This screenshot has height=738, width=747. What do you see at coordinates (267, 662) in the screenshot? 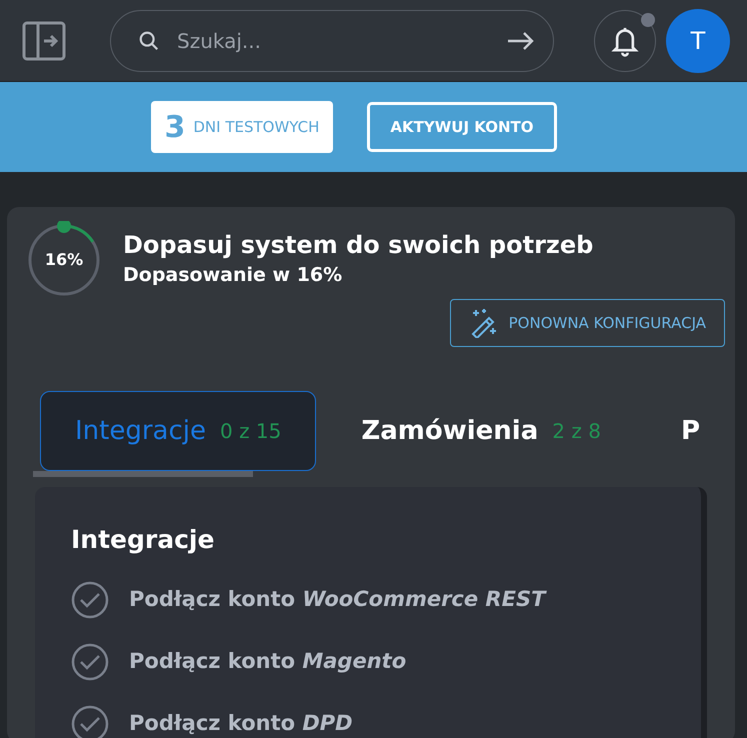
I see `task-text: Podłącz konto Magento` at bounding box center [267, 662].